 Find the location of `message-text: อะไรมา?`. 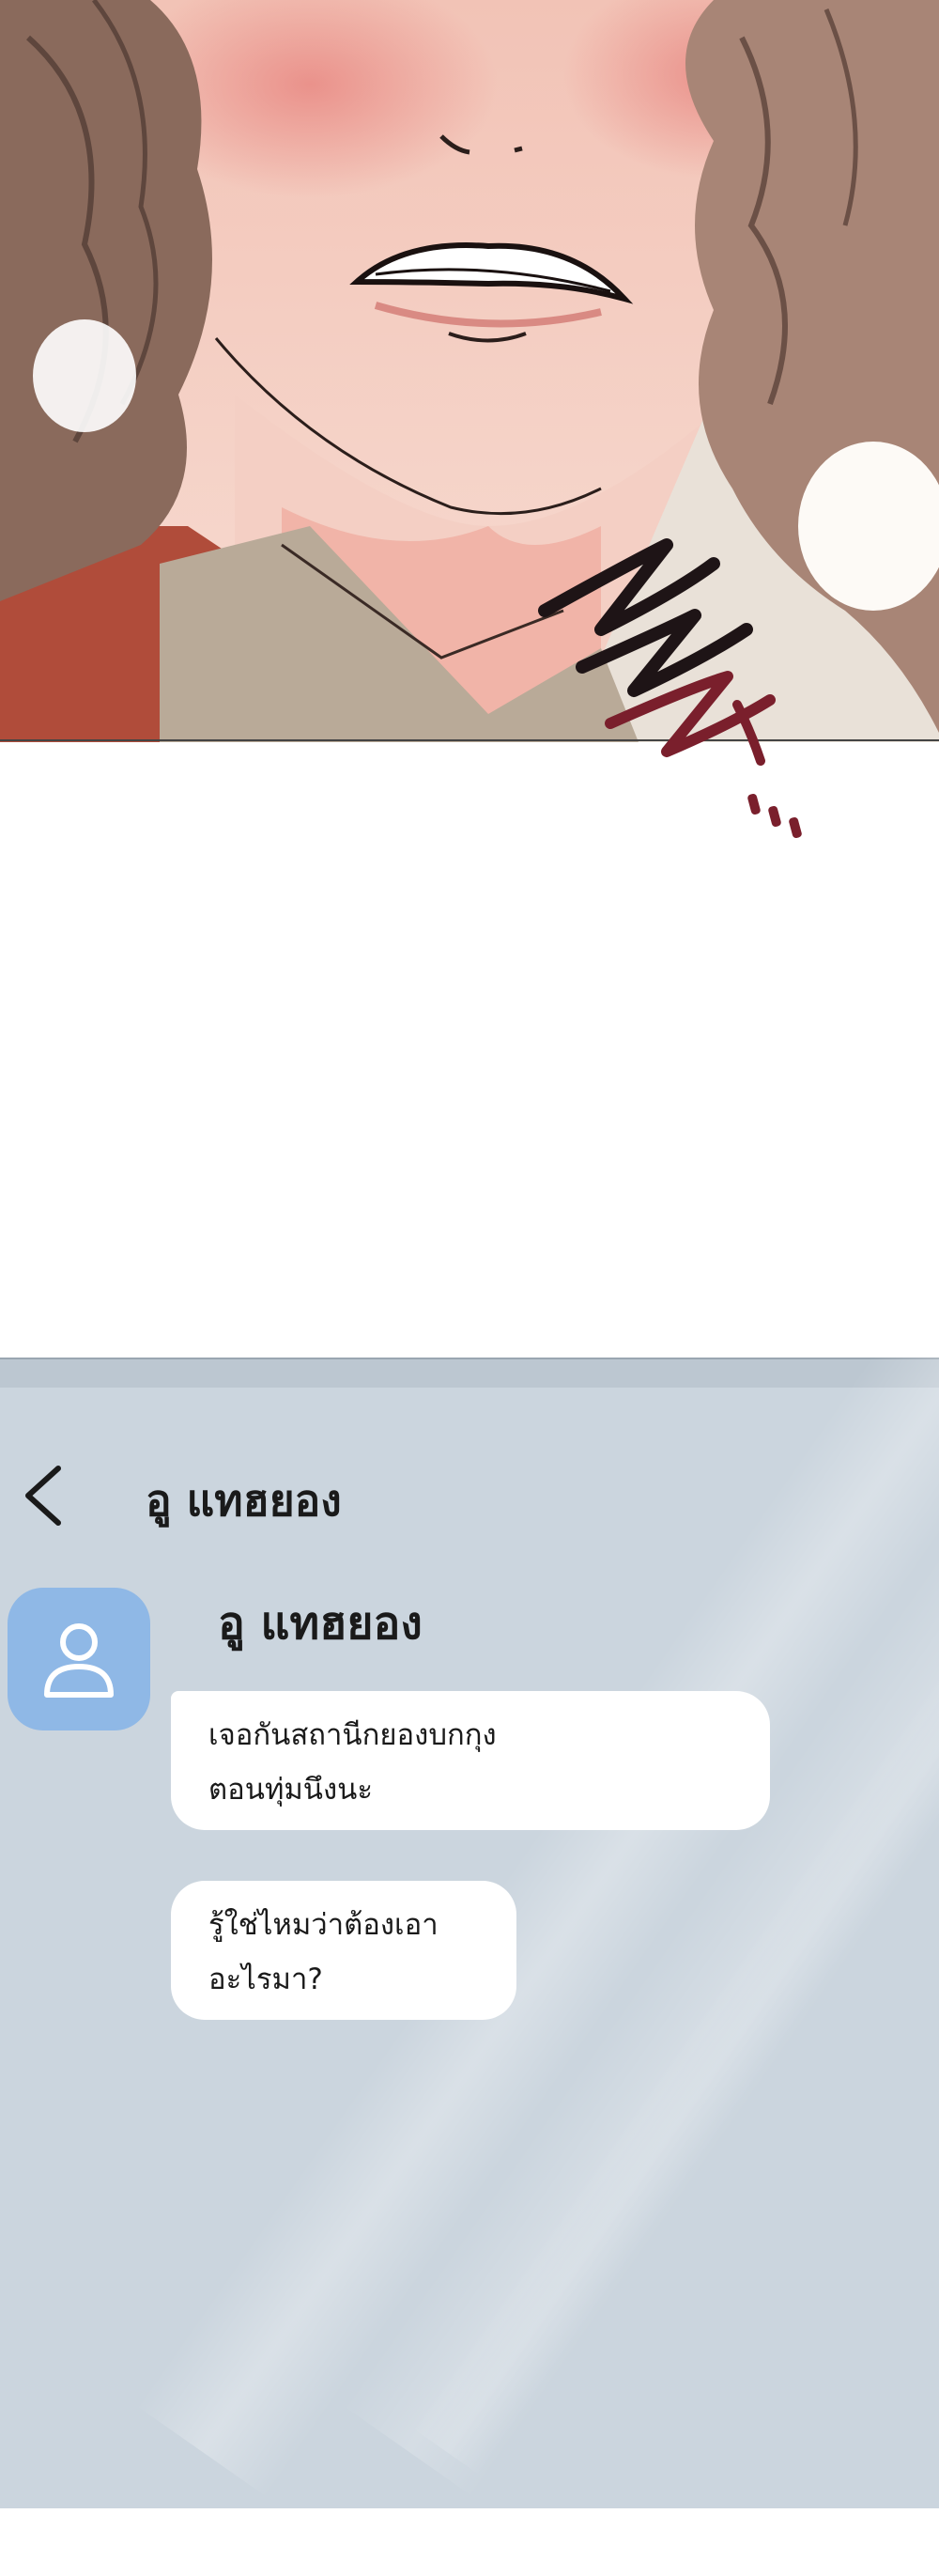

message-text: อะไรมา? is located at coordinates (265, 1980).